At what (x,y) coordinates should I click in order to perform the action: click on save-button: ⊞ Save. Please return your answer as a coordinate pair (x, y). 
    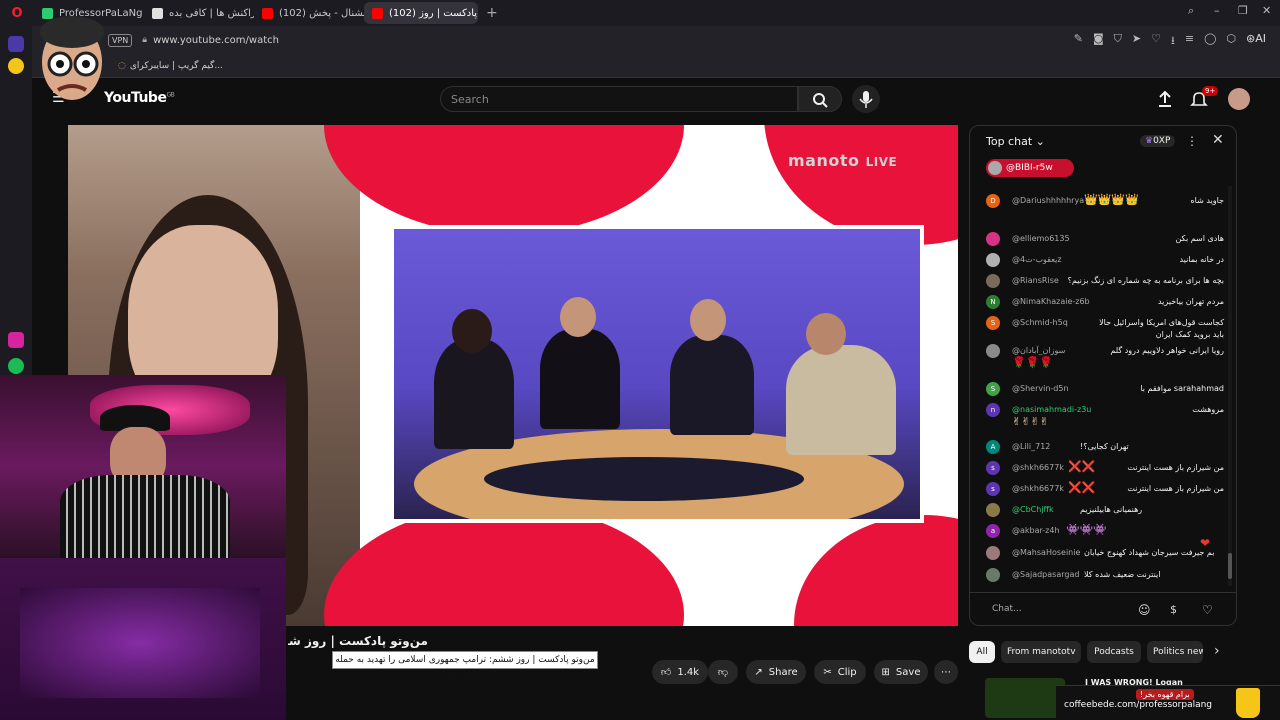
    Looking at the image, I should click on (901, 672).